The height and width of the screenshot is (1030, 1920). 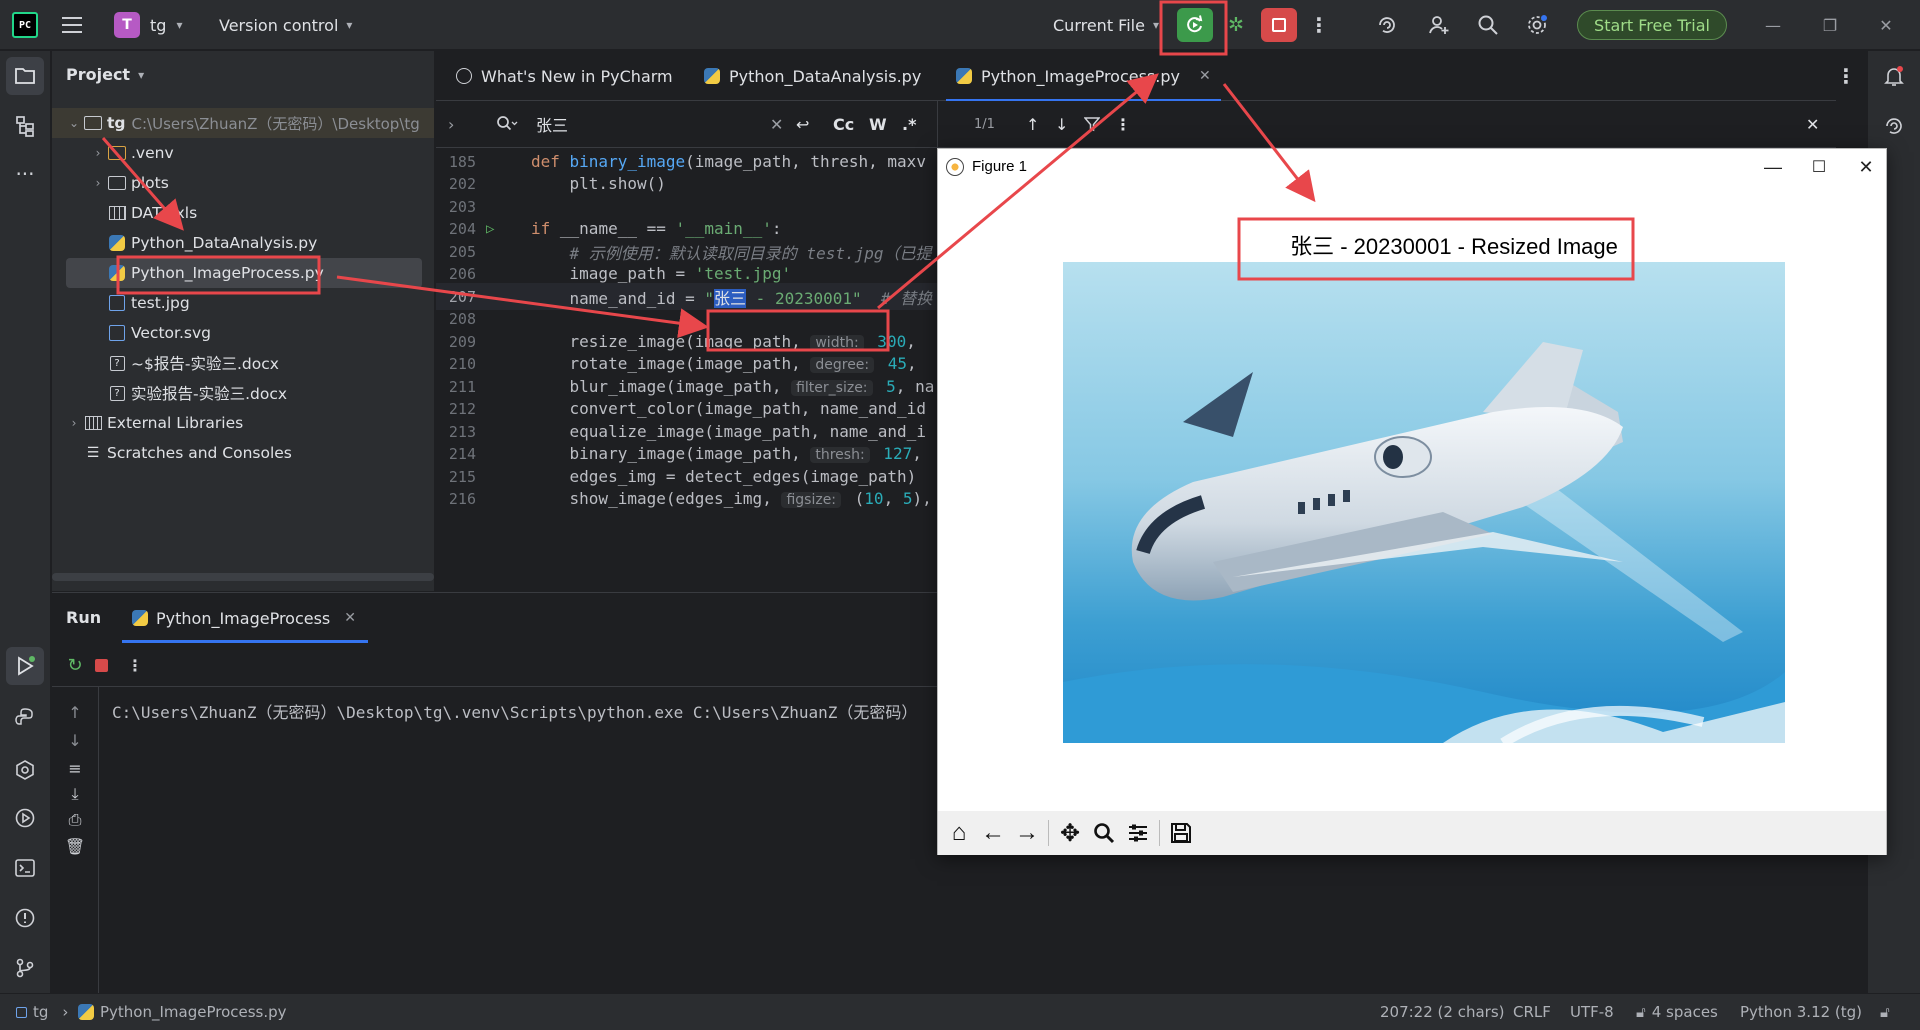 I want to click on new-line-icon: ↩, so click(x=802, y=124).